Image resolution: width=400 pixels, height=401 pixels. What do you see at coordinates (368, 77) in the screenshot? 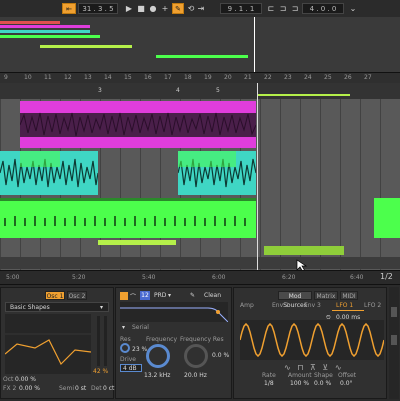
I see `bar-number: 27` at bounding box center [368, 77].